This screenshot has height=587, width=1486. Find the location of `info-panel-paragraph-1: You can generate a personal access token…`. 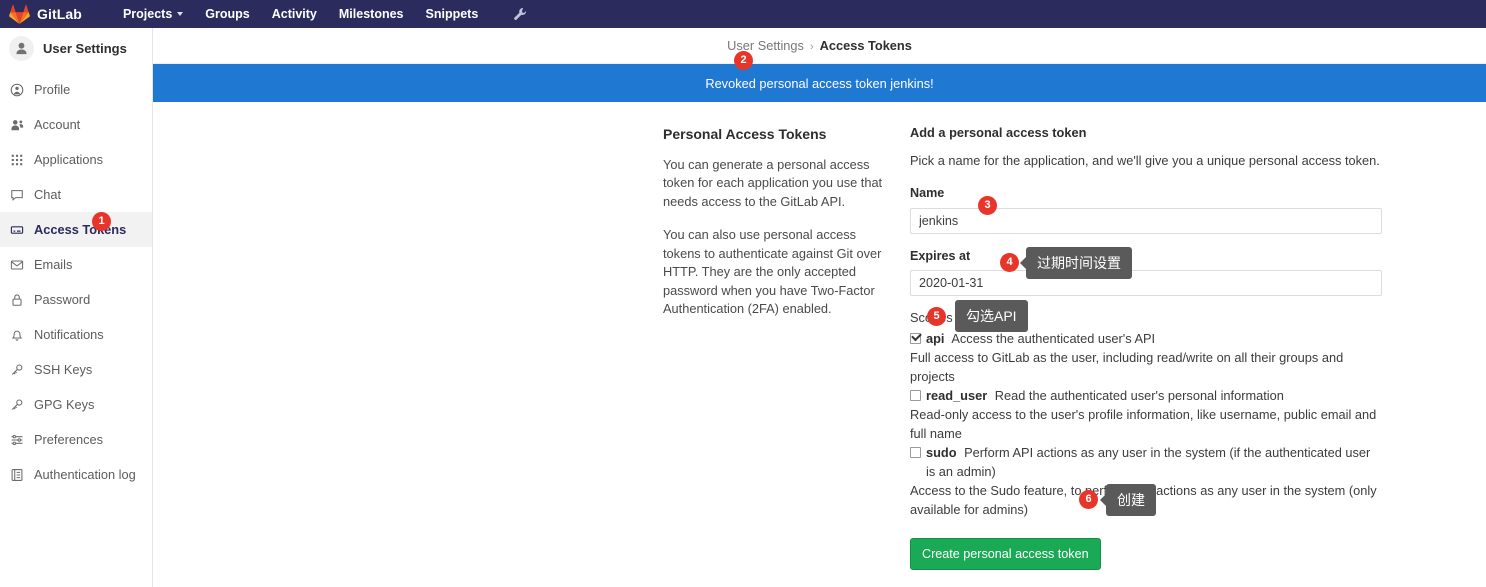

info-panel-paragraph-1: You can generate a personal access token… is located at coordinates (773, 182).